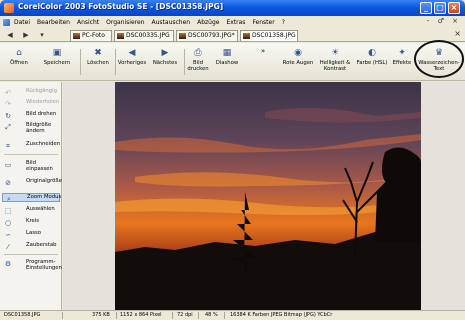 The image size is (465, 320). Describe the element at coordinates (44, 181) in the screenshot. I see `original-size-label: Originalgröße` at that location.